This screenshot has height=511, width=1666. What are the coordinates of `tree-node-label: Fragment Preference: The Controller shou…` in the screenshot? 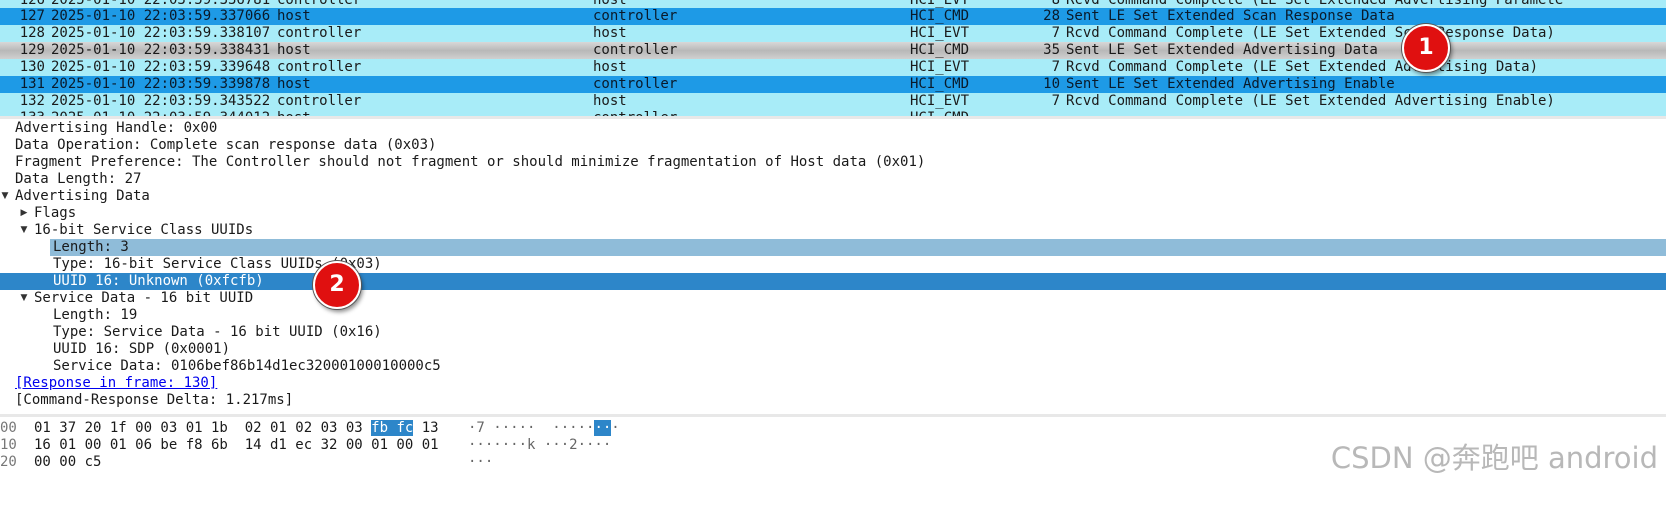 It's located at (470, 162).